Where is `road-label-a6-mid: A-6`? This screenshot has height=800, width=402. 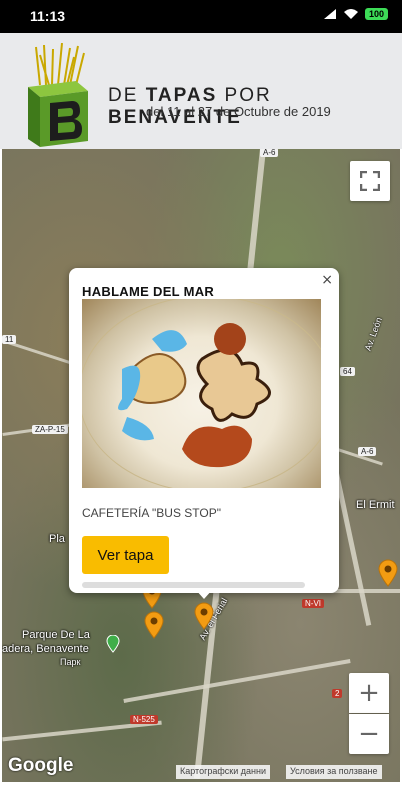
road-label-a6-mid: A-6 is located at coordinates (367, 451).